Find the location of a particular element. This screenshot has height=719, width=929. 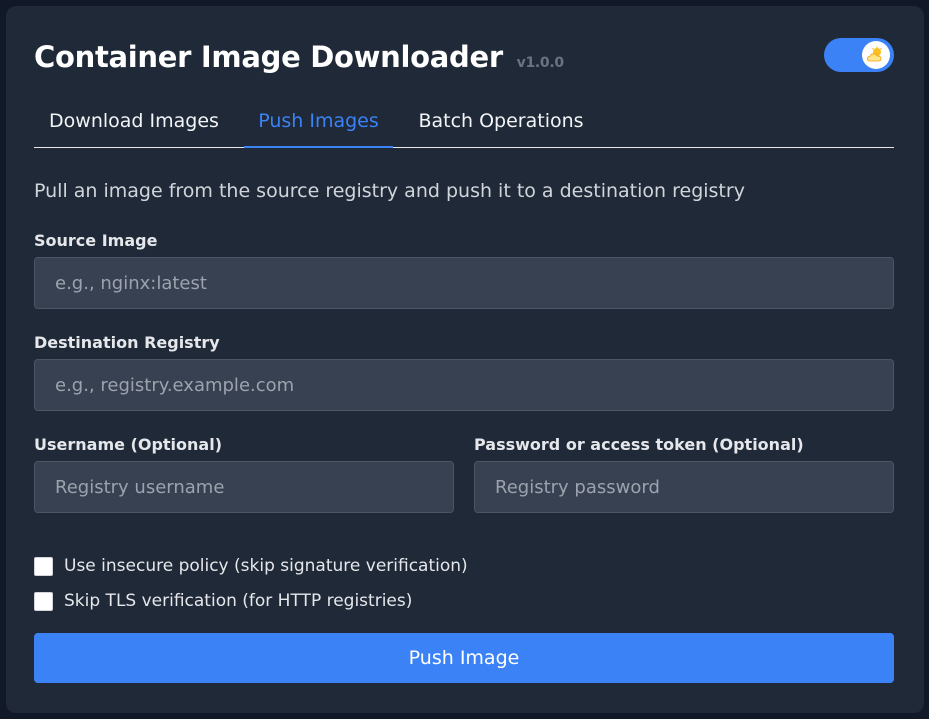

cloud-sun-icon is located at coordinates (874, 54).